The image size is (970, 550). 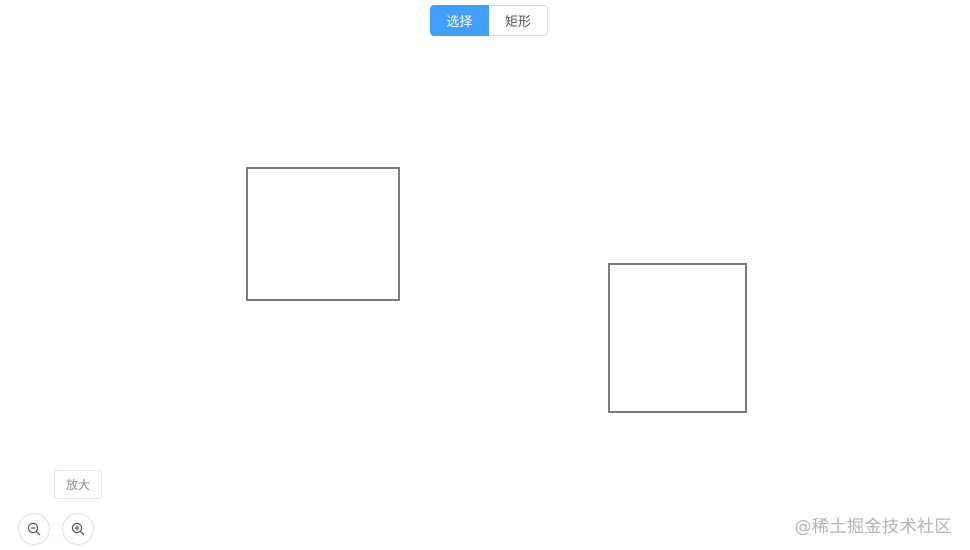 I want to click on rectangle-mode-button: 矩形, so click(x=518, y=20).